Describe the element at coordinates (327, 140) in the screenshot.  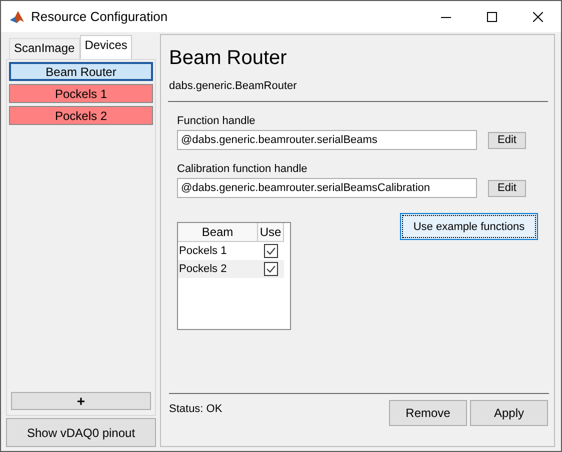
I see `function-handle-field: @dabs.generic.beamrouter.serialBeams` at that location.